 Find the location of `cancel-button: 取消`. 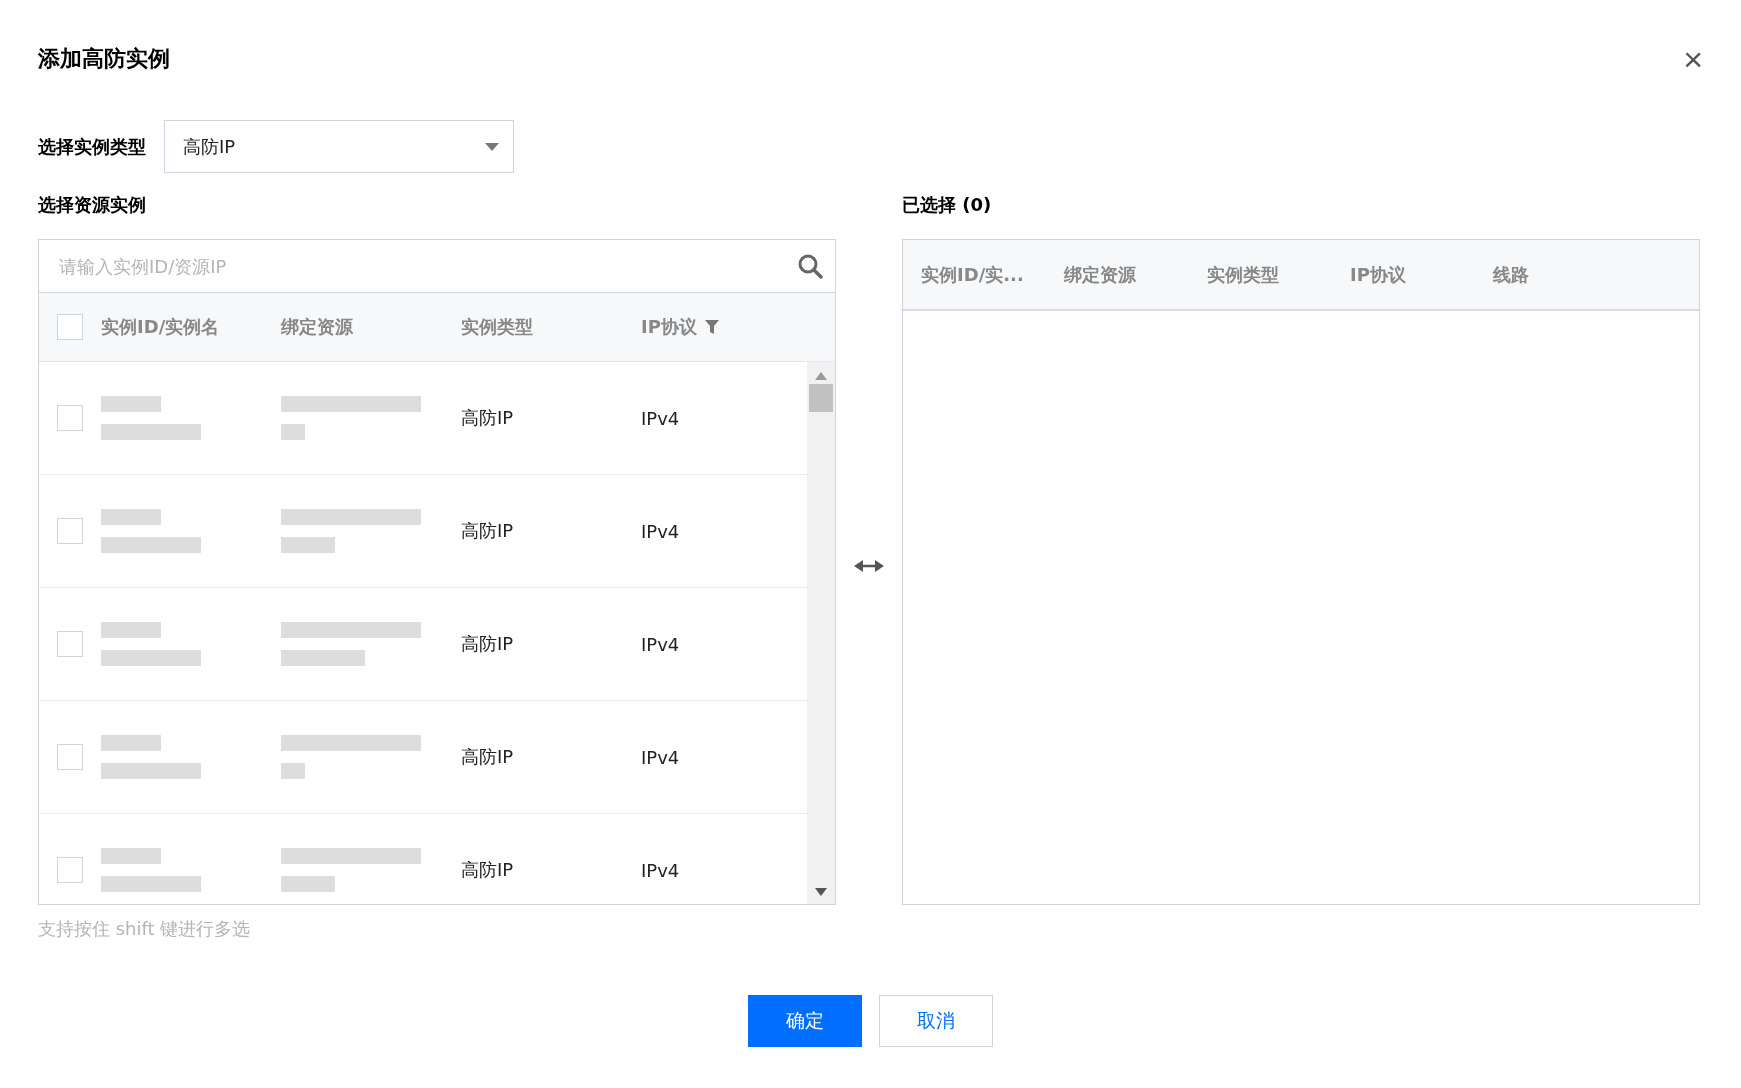

cancel-button: 取消 is located at coordinates (936, 1021).